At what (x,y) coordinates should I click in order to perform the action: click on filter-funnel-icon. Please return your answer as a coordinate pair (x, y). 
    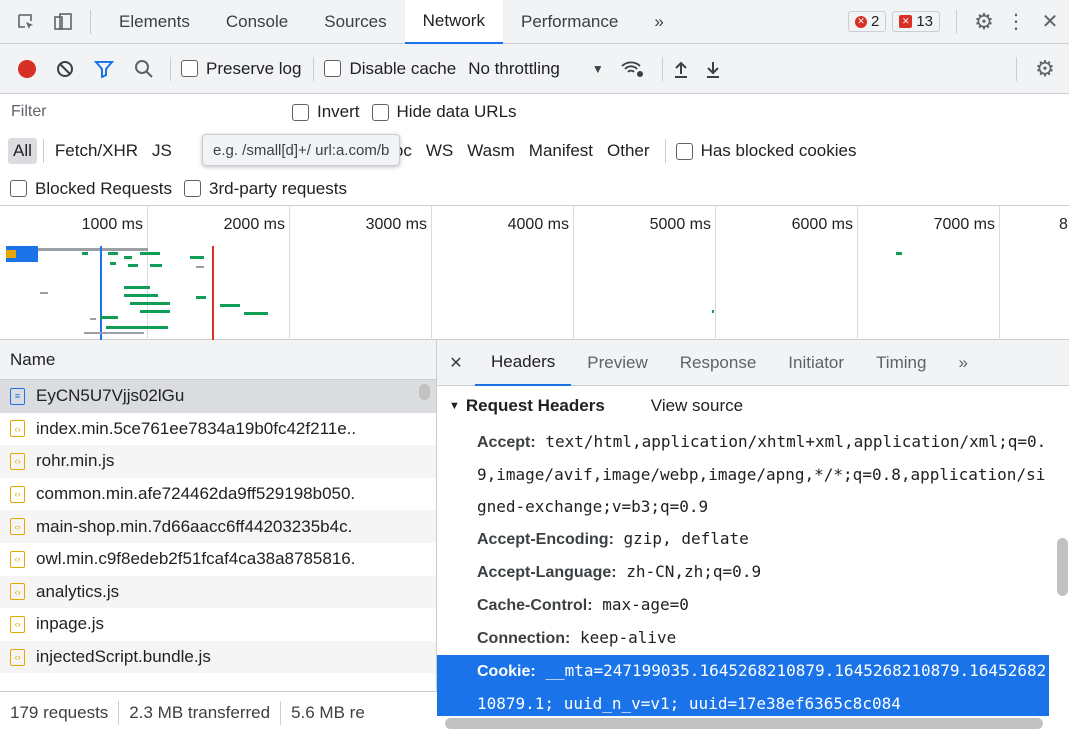
    Looking at the image, I should click on (104, 69).